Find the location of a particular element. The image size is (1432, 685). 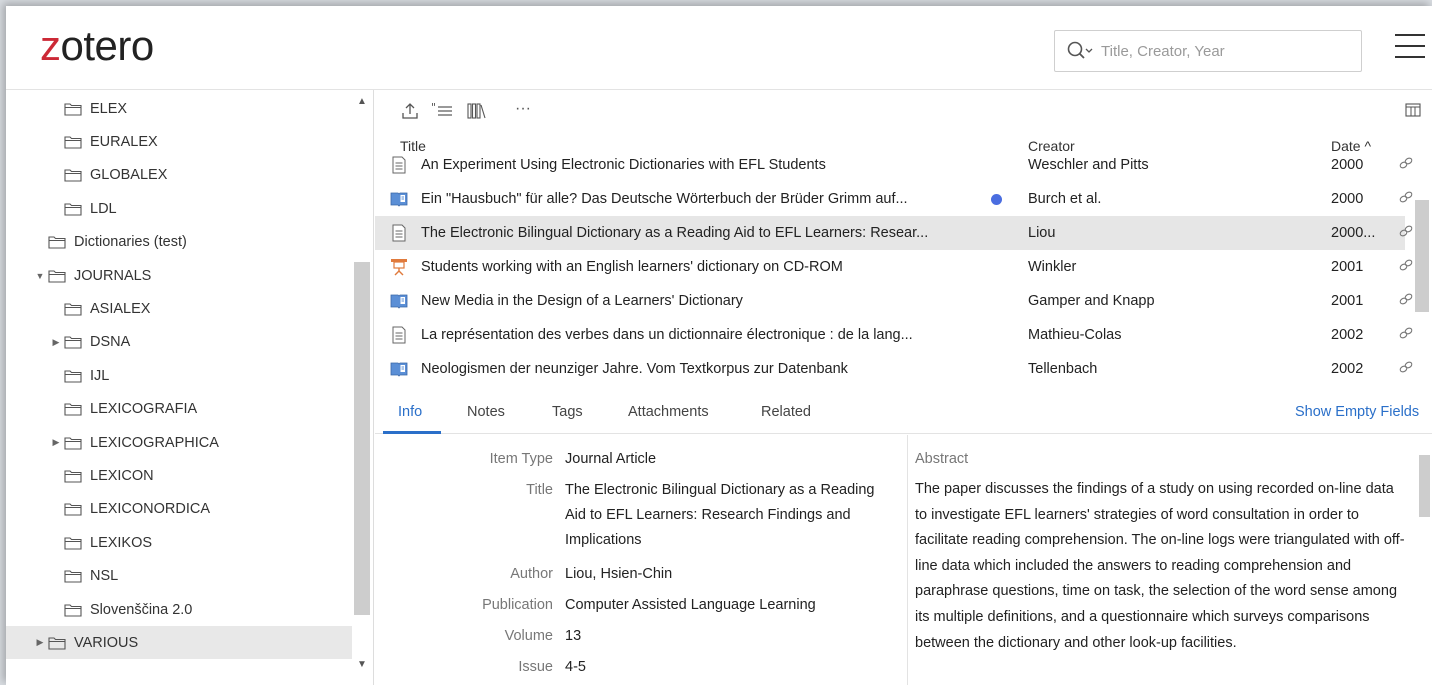

collection-item: LEXICON is located at coordinates (179, 475).